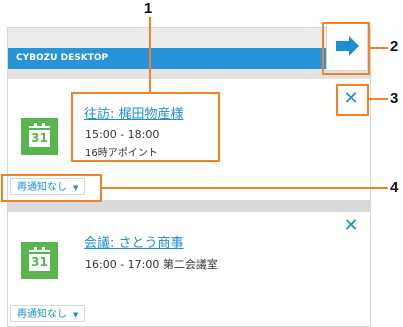  Describe the element at coordinates (394, 46) in the screenshot. I see `callout-number-2: 2` at that location.